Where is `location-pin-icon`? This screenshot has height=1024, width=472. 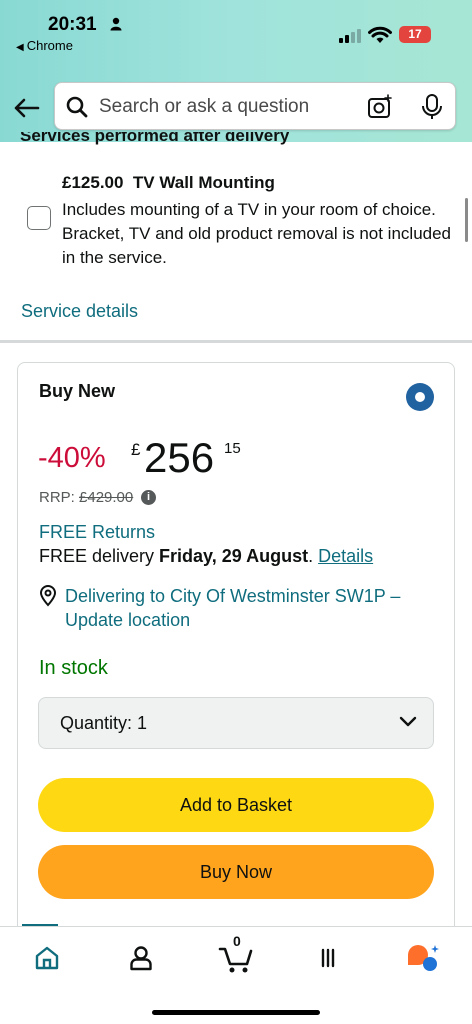 location-pin-icon is located at coordinates (48, 596).